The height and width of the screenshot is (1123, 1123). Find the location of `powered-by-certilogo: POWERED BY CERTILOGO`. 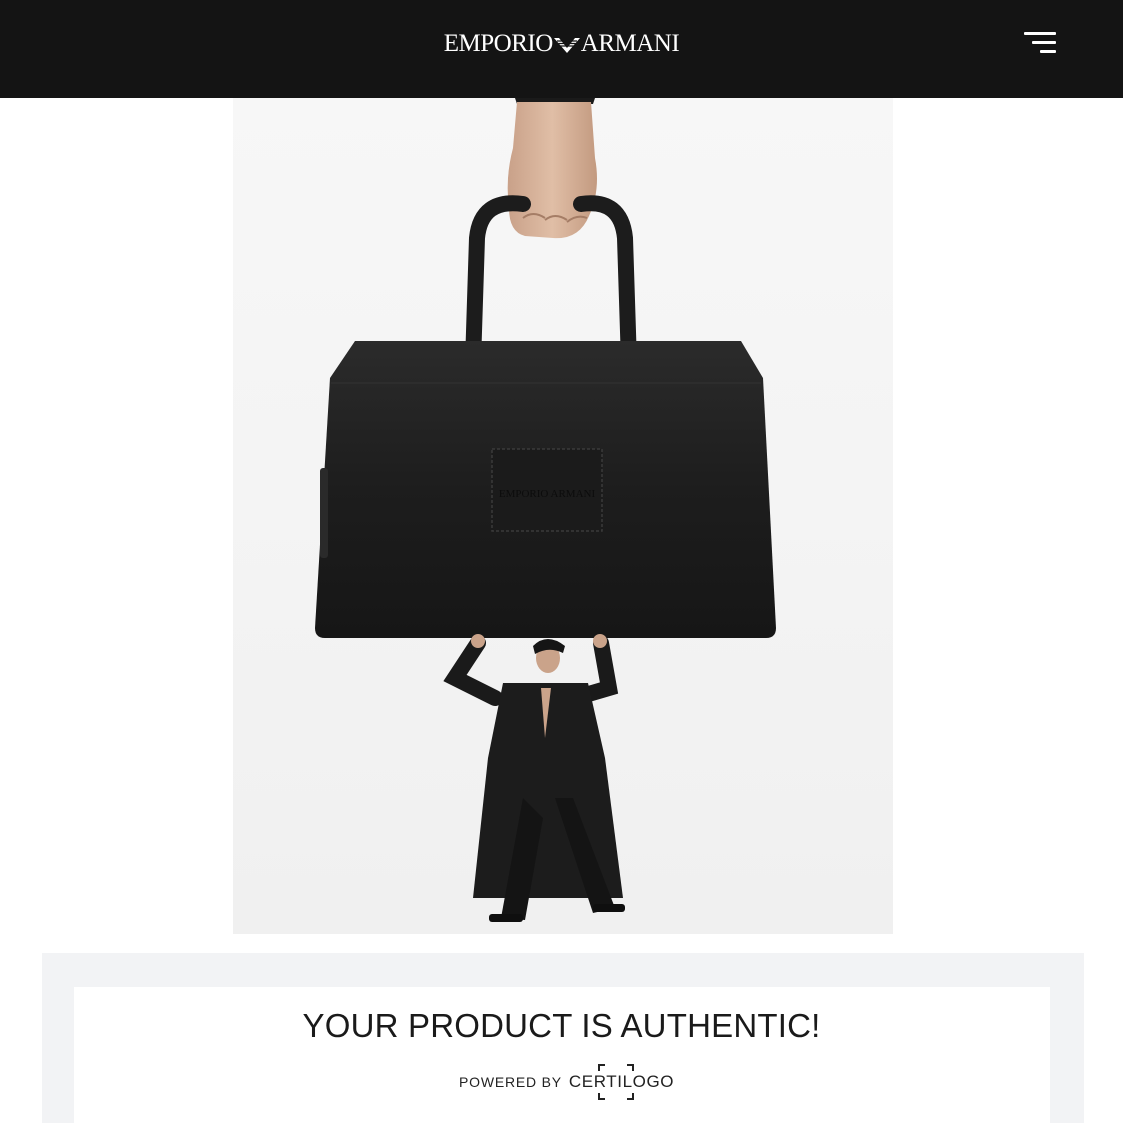

powered-by-certilogo: POWERED BY CERTILOGO is located at coordinates (566, 1082).